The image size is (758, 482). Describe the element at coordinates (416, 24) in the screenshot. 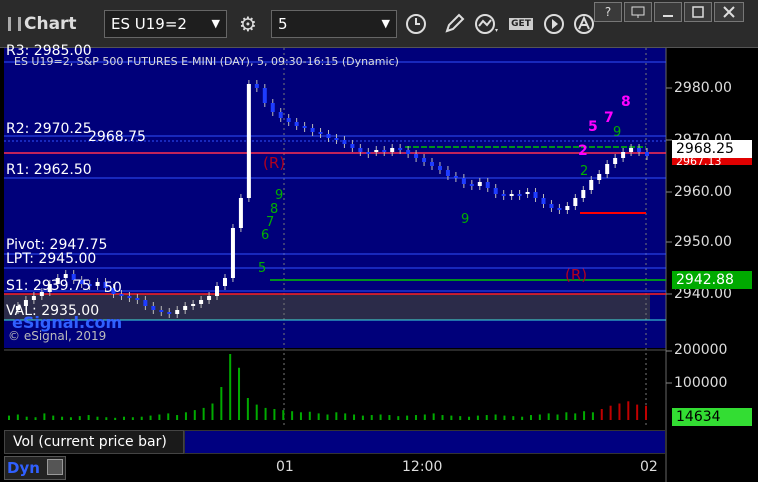

I see `clock-icon` at that location.